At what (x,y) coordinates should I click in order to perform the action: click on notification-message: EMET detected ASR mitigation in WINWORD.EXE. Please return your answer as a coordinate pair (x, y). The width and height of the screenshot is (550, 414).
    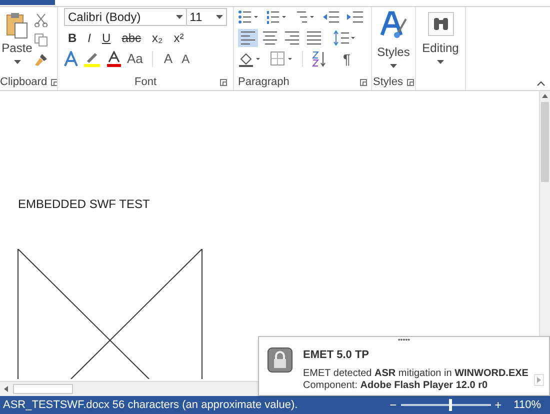
    Looking at the image, I should click on (415, 374).